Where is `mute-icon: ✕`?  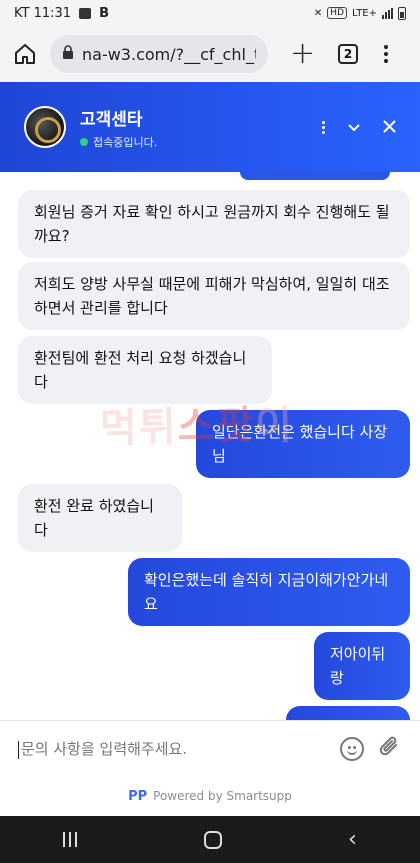 mute-icon: ✕ is located at coordinates (318, 13).